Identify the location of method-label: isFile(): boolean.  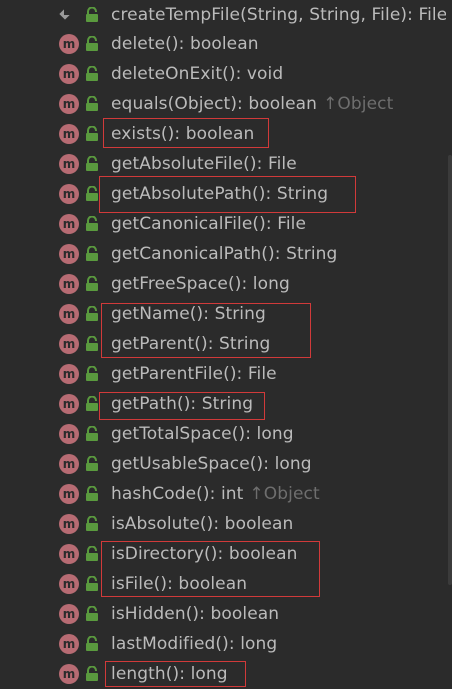
(179, 584).